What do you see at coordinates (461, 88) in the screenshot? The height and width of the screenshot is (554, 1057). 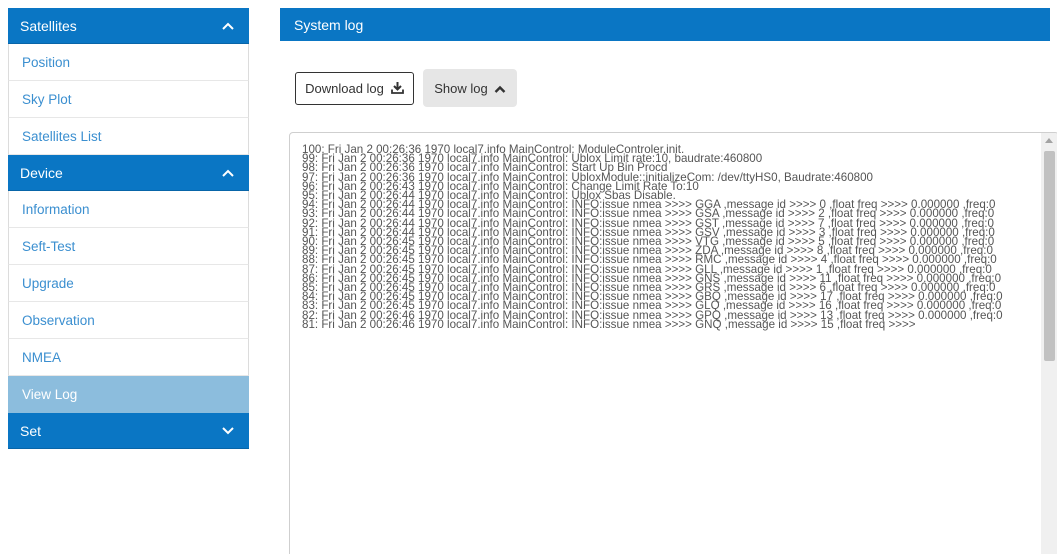 I see `show-log-label: Show log` at bounding box center [461, 88].